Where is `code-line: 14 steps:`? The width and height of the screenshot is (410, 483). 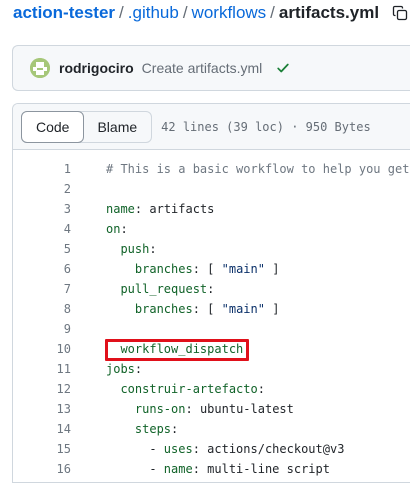 code-line: 14 steps: is located at coordinates (211, 429).